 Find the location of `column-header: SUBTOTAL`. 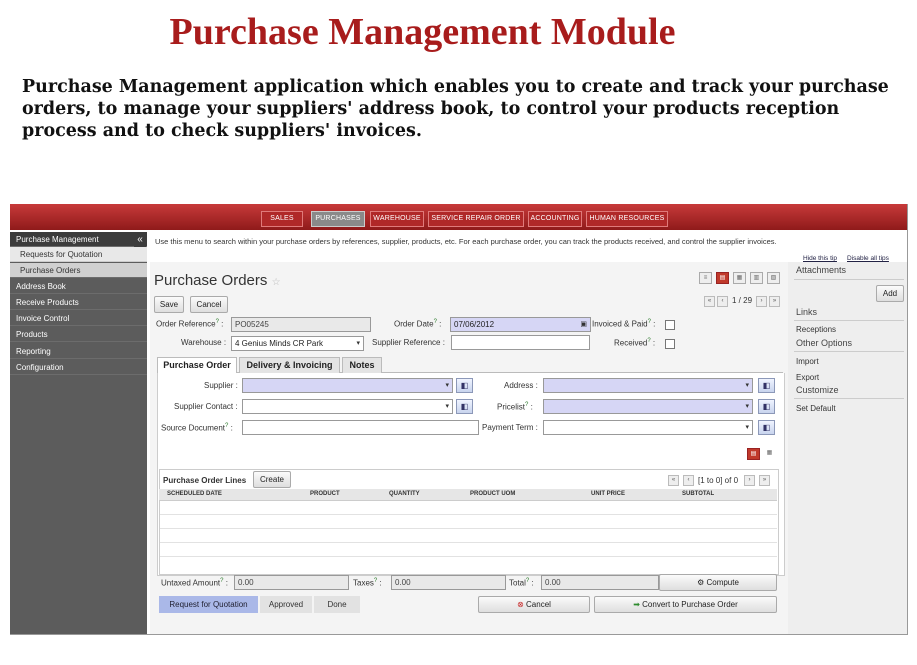

column-header: SUBTOTAL is located at coordinates (698, 494).